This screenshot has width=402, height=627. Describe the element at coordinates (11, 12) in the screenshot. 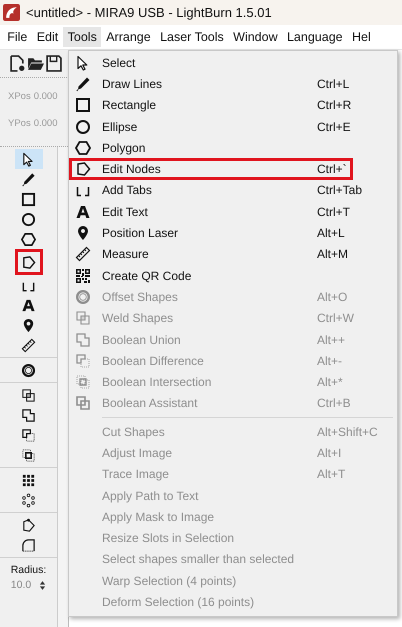

I see `app-logo-icon` at that location.